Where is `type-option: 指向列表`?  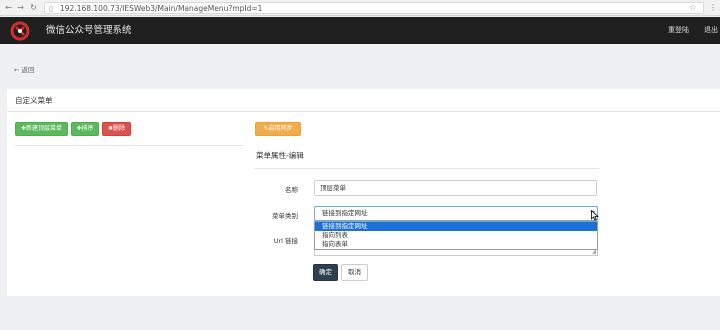 type-option: 指向列表 is located at coordinates (456, 235).